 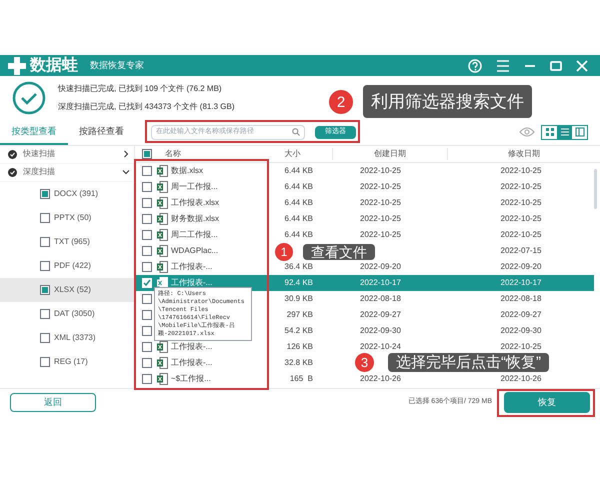 I want to click on file-type-item: XML (3373), so click(x=67, y=338).